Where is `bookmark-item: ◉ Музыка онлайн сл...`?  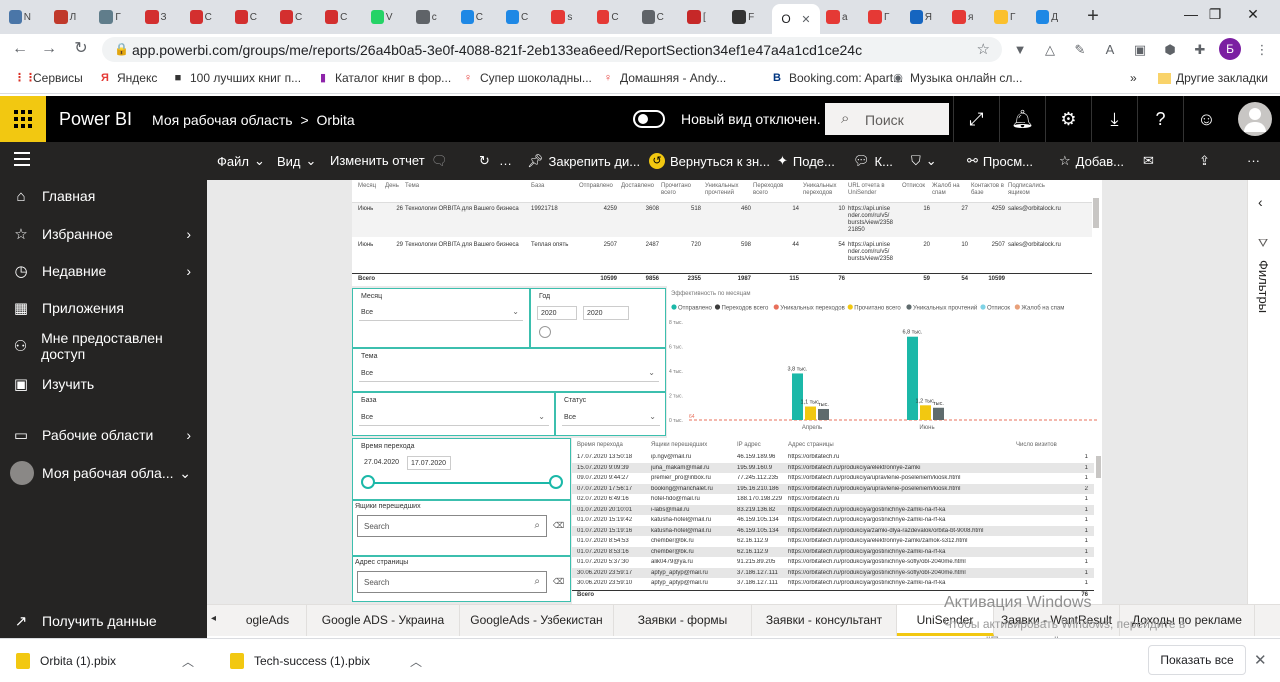
bookmark-item: ◉ Музыка онлайн сл... is located at coordinates (956, 78).